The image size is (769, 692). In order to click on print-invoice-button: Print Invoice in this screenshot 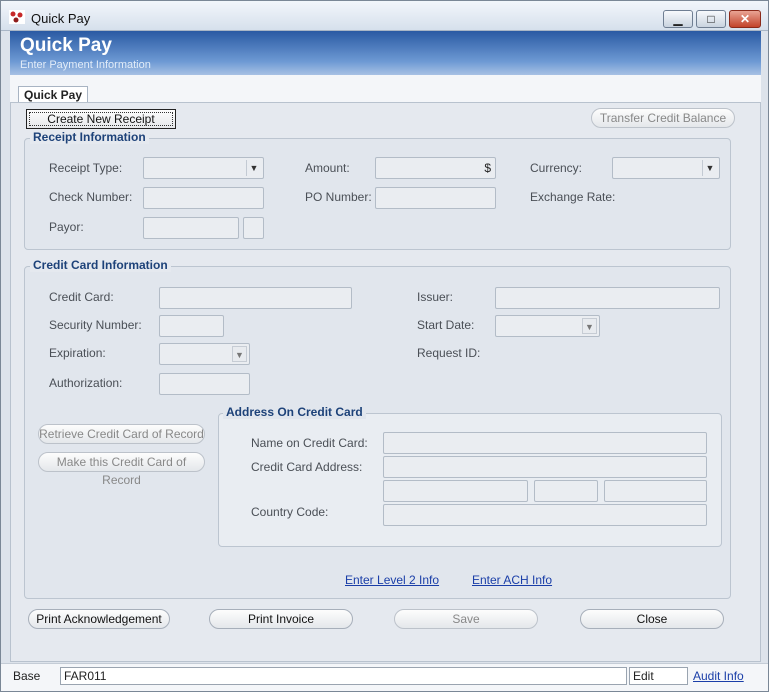, I will do `click(281, 619)`.